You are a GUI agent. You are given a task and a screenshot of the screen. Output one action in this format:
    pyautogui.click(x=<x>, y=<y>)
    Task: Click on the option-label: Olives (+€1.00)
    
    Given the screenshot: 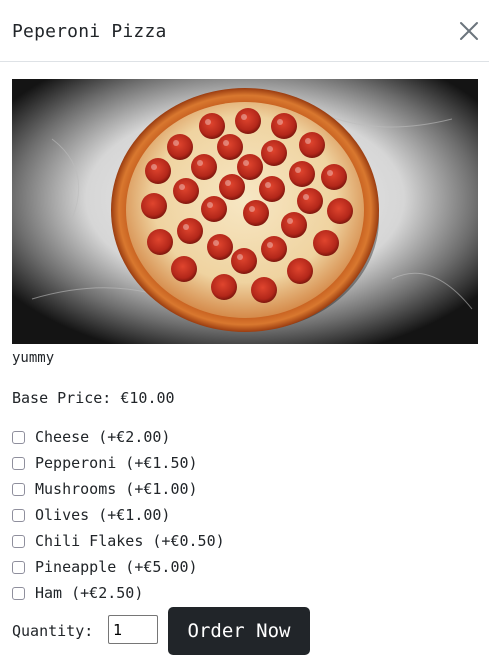 What is the action you would take?
    pyautogui.click(x=103, y=515)
    